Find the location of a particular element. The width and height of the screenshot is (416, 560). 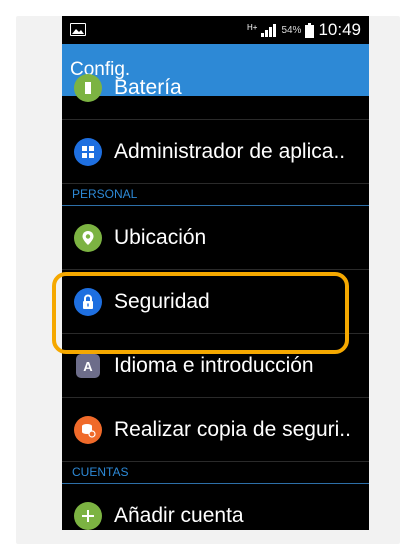

settings-item-label: Batería is located at coordinates (148, 87).